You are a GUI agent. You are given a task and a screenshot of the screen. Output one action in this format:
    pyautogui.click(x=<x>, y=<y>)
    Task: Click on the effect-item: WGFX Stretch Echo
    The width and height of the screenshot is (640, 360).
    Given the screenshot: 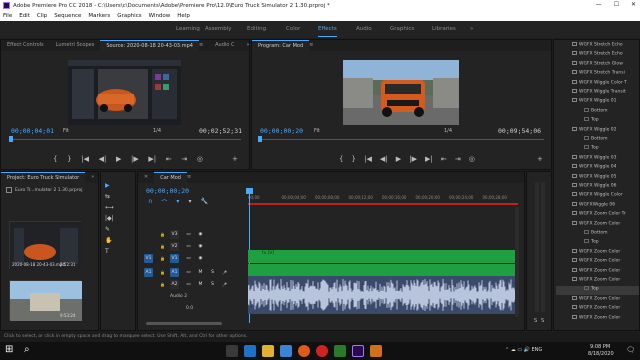 What is the action you would take?
    pyautogui.click(x=597, y=55)
    